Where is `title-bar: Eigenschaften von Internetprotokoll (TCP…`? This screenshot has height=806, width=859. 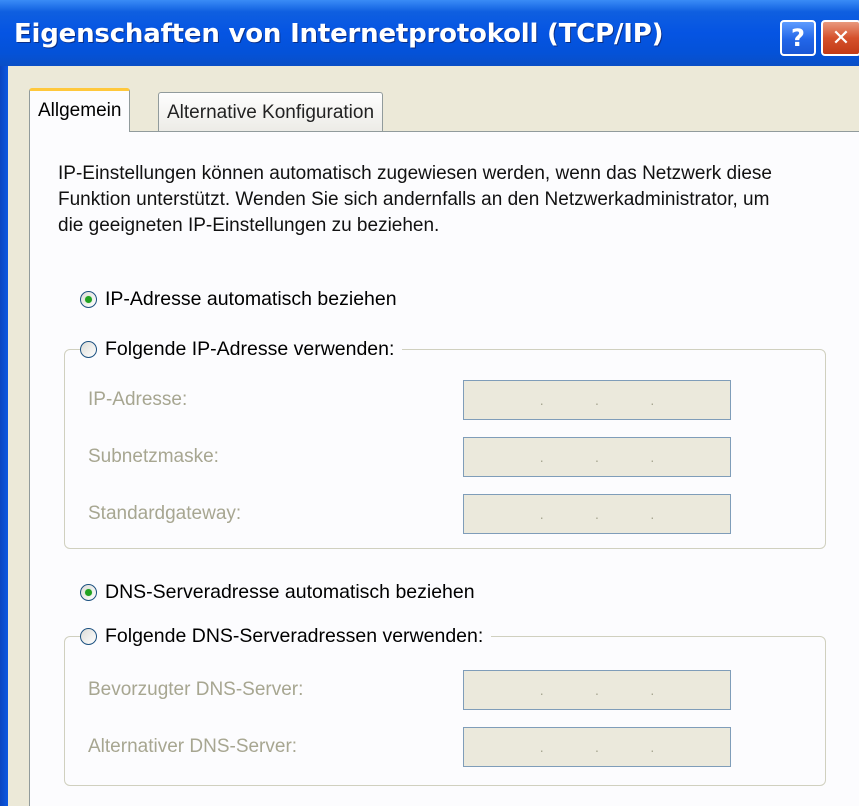 title-bar: Eigenschaften von Internetprotokoll (TCP… is located at coordinates (429, 33).